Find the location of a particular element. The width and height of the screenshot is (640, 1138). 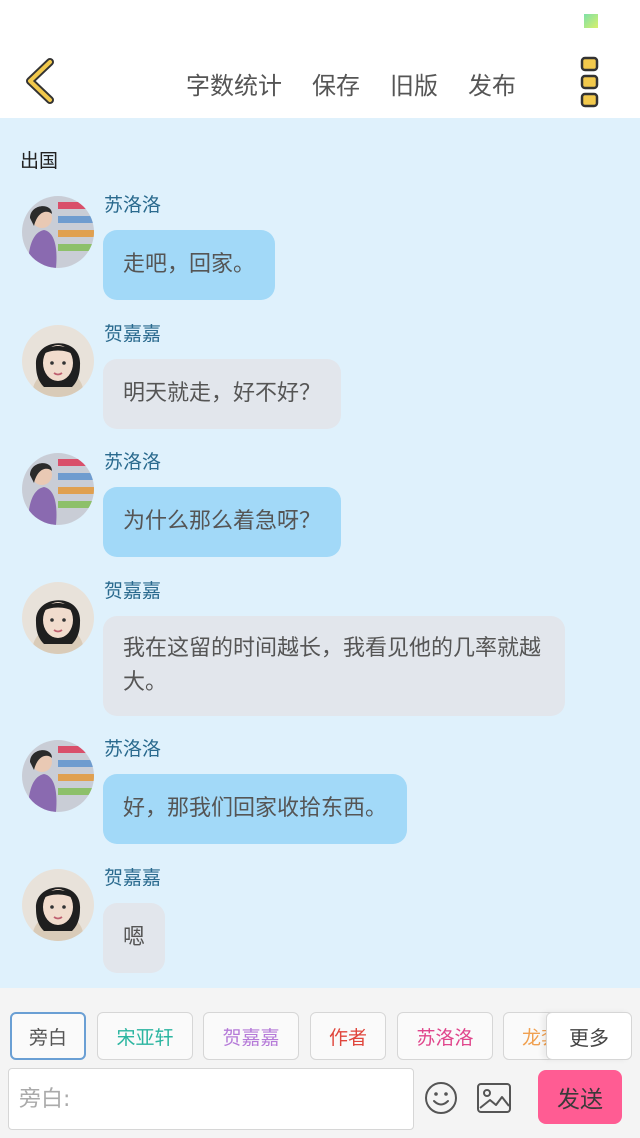

emoji-button is located at coordinates (441, 1098).